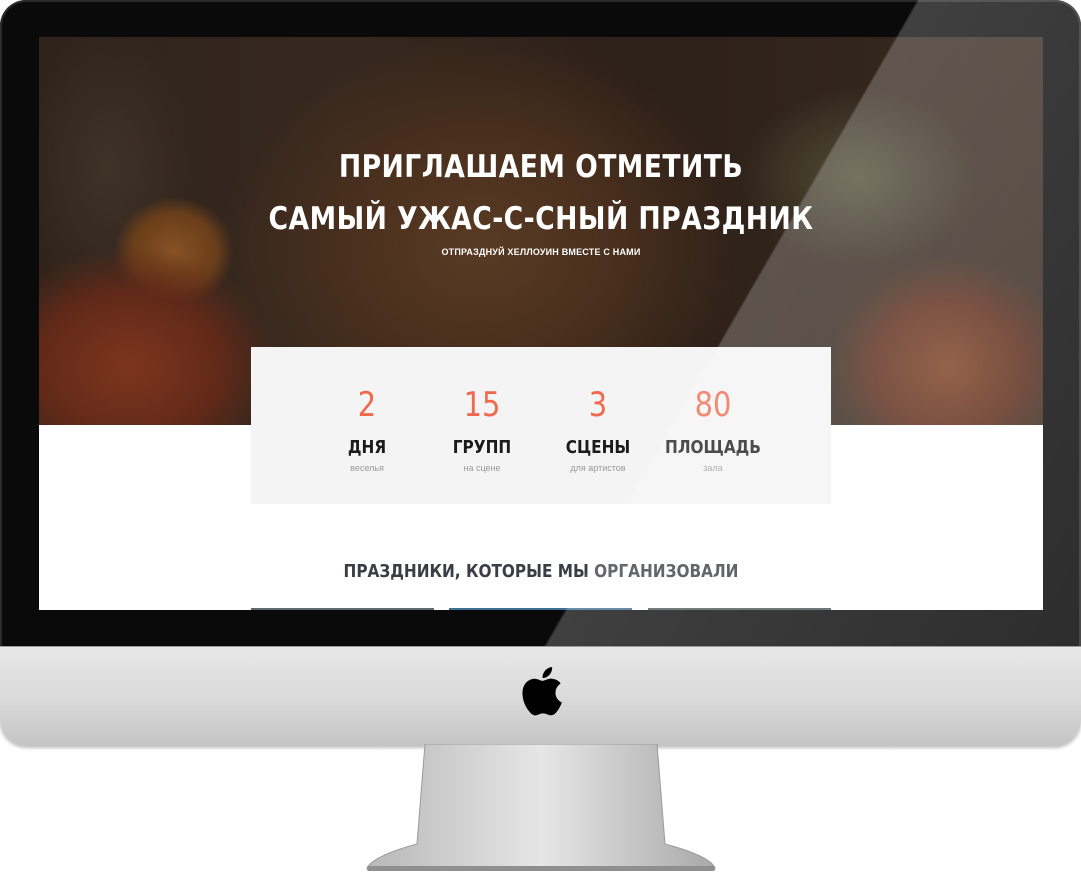 This screenshot has height=878, width=1081. I want to click on hero-title-line-1: ПРИГЛАШАЕМ ОТМЕТИТЬ, so click(541, 167).